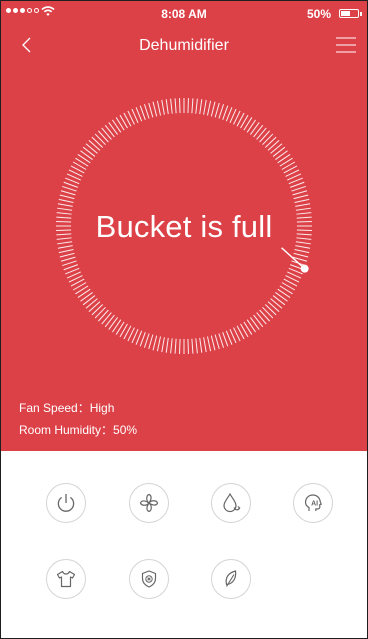 This screenshot has width=368, height=639. I want to click on shirt-icon, so click(66, 579).